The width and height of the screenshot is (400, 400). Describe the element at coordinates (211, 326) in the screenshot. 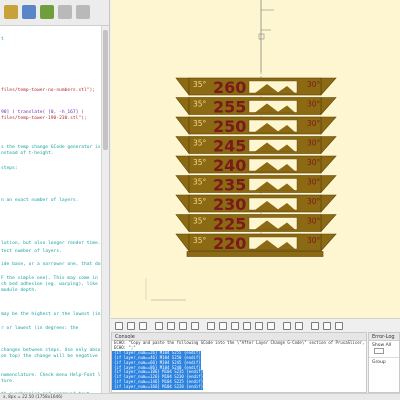

I see `view-right-icon` at that location.